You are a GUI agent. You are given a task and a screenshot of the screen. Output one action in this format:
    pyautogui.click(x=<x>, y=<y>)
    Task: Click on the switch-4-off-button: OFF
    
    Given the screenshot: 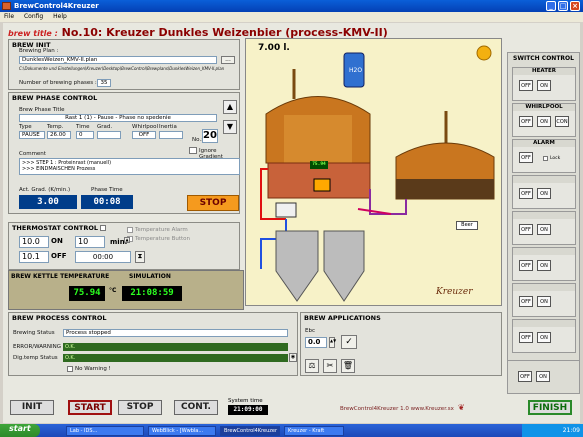 What is the action you would take?
    pyautogui.click(x=526, y=193)
    